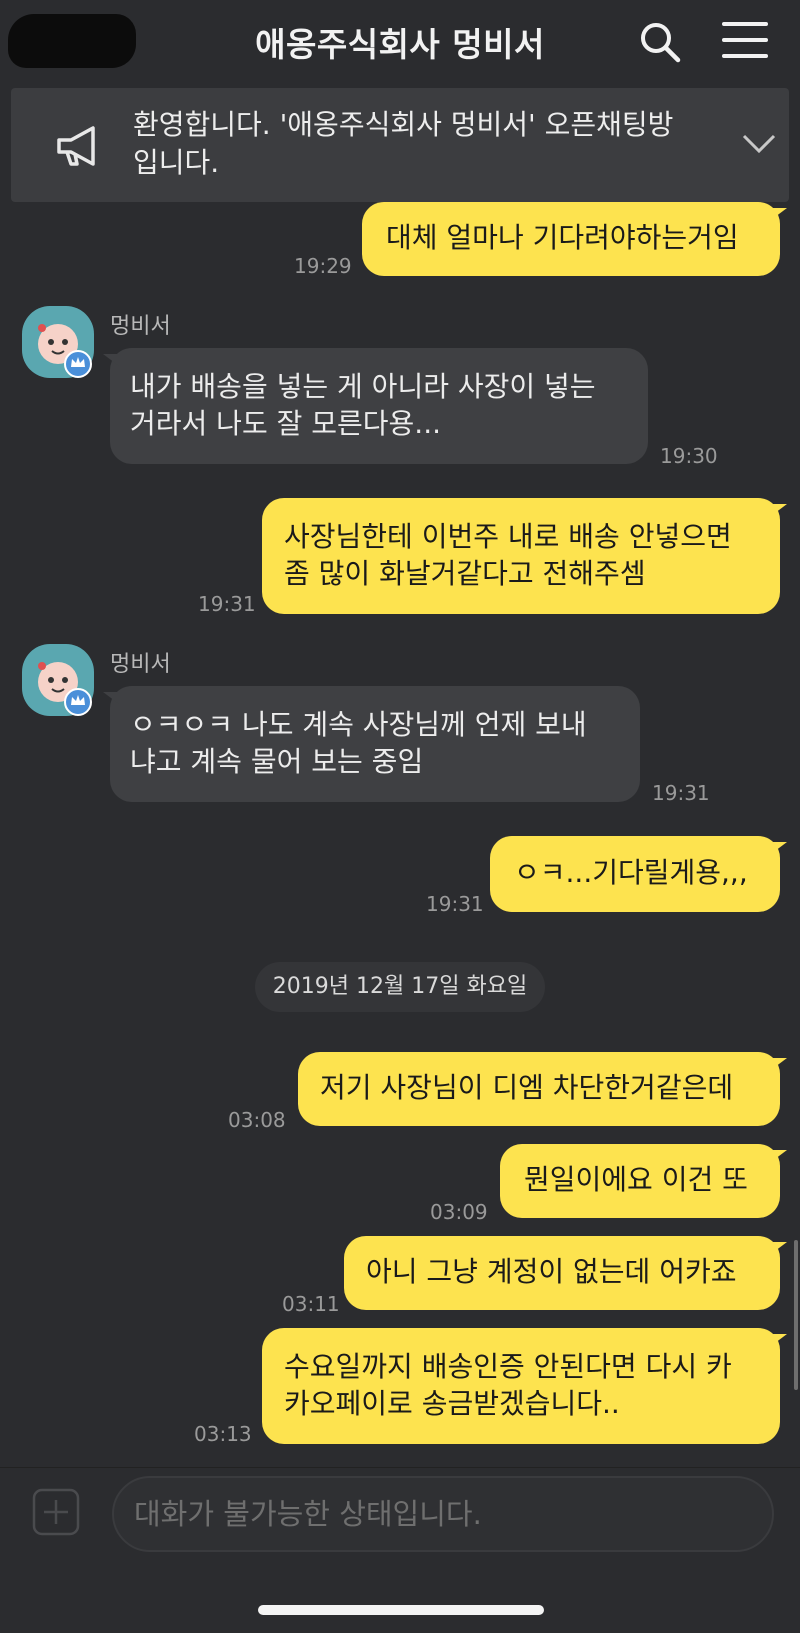 Image resolution: width=800 pixels, height=1633 pixels. Describe the element at coordinates (400, 42) in the screenshot. I see `top-bar: 애옹주식회사 멍비서` at that location.